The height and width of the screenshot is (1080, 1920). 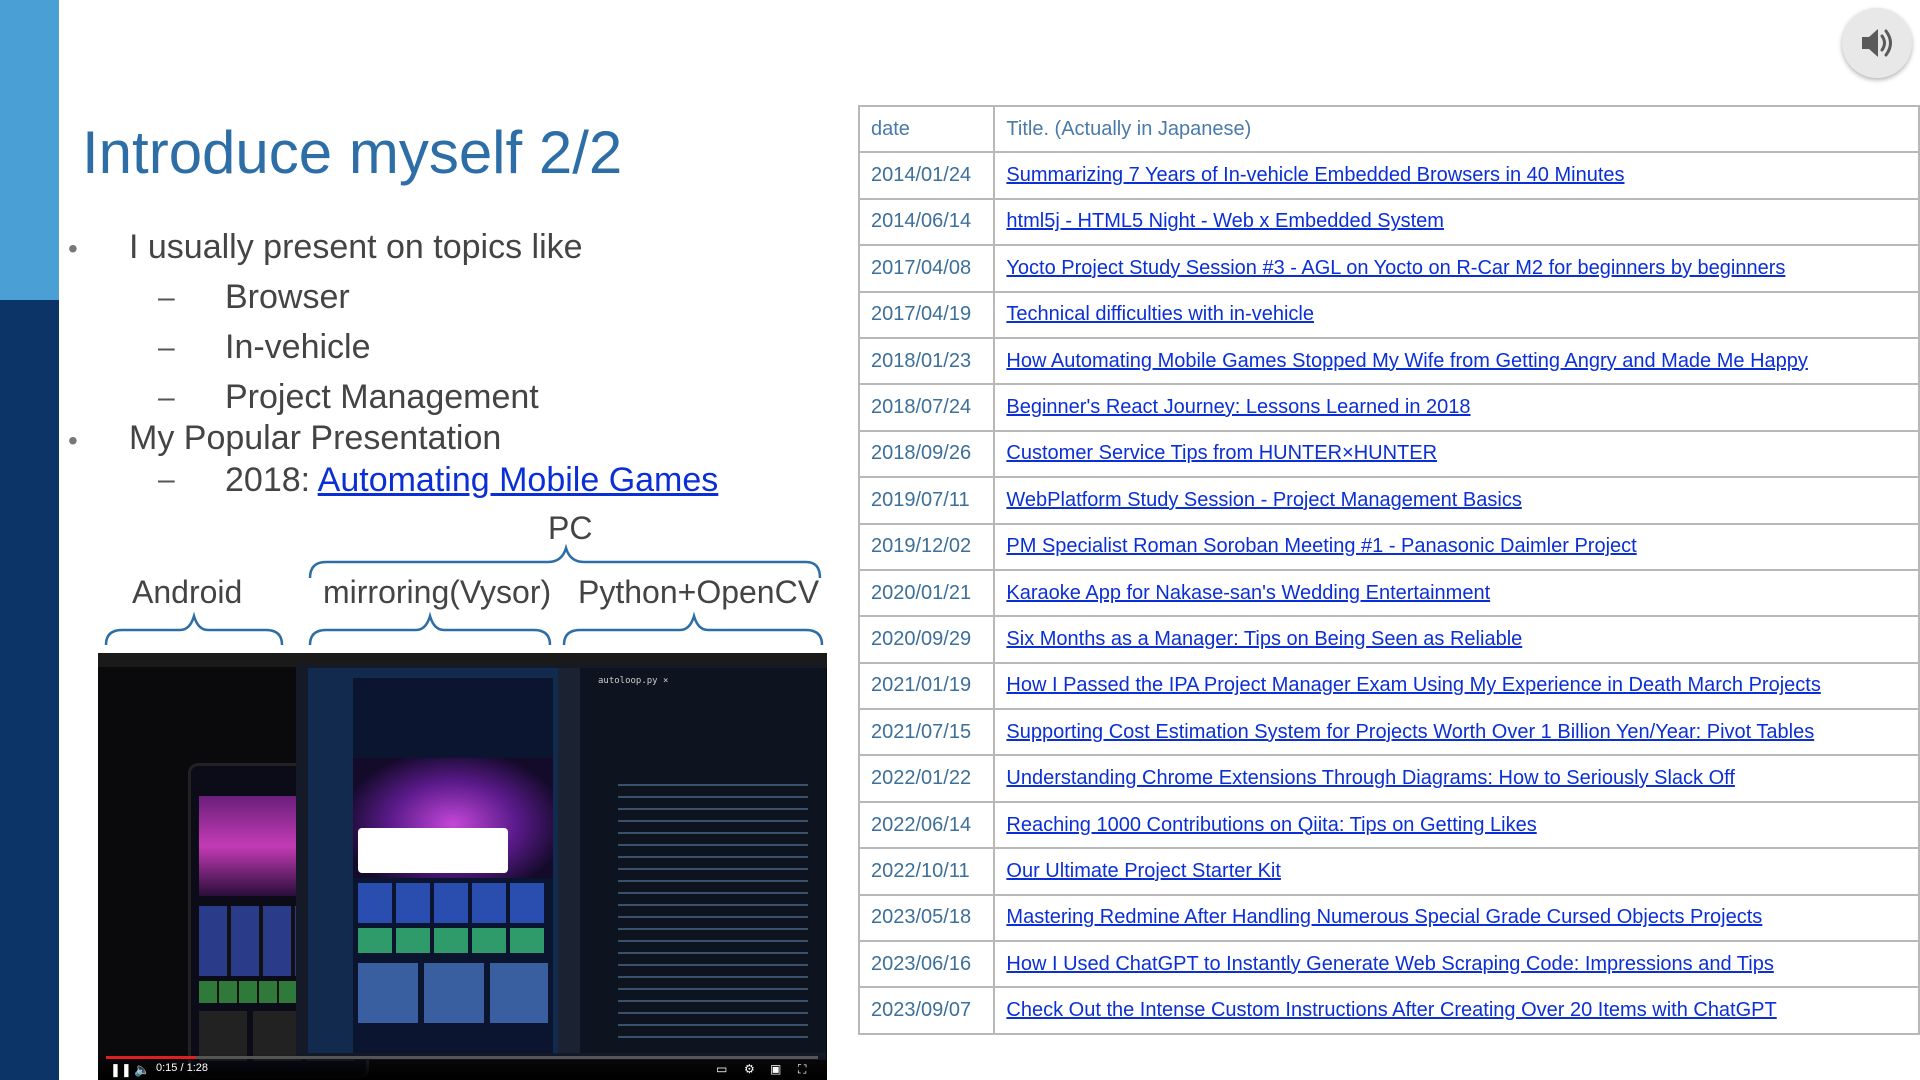 I want to click on vysor-hp-bars, so click(x=453, y=940).